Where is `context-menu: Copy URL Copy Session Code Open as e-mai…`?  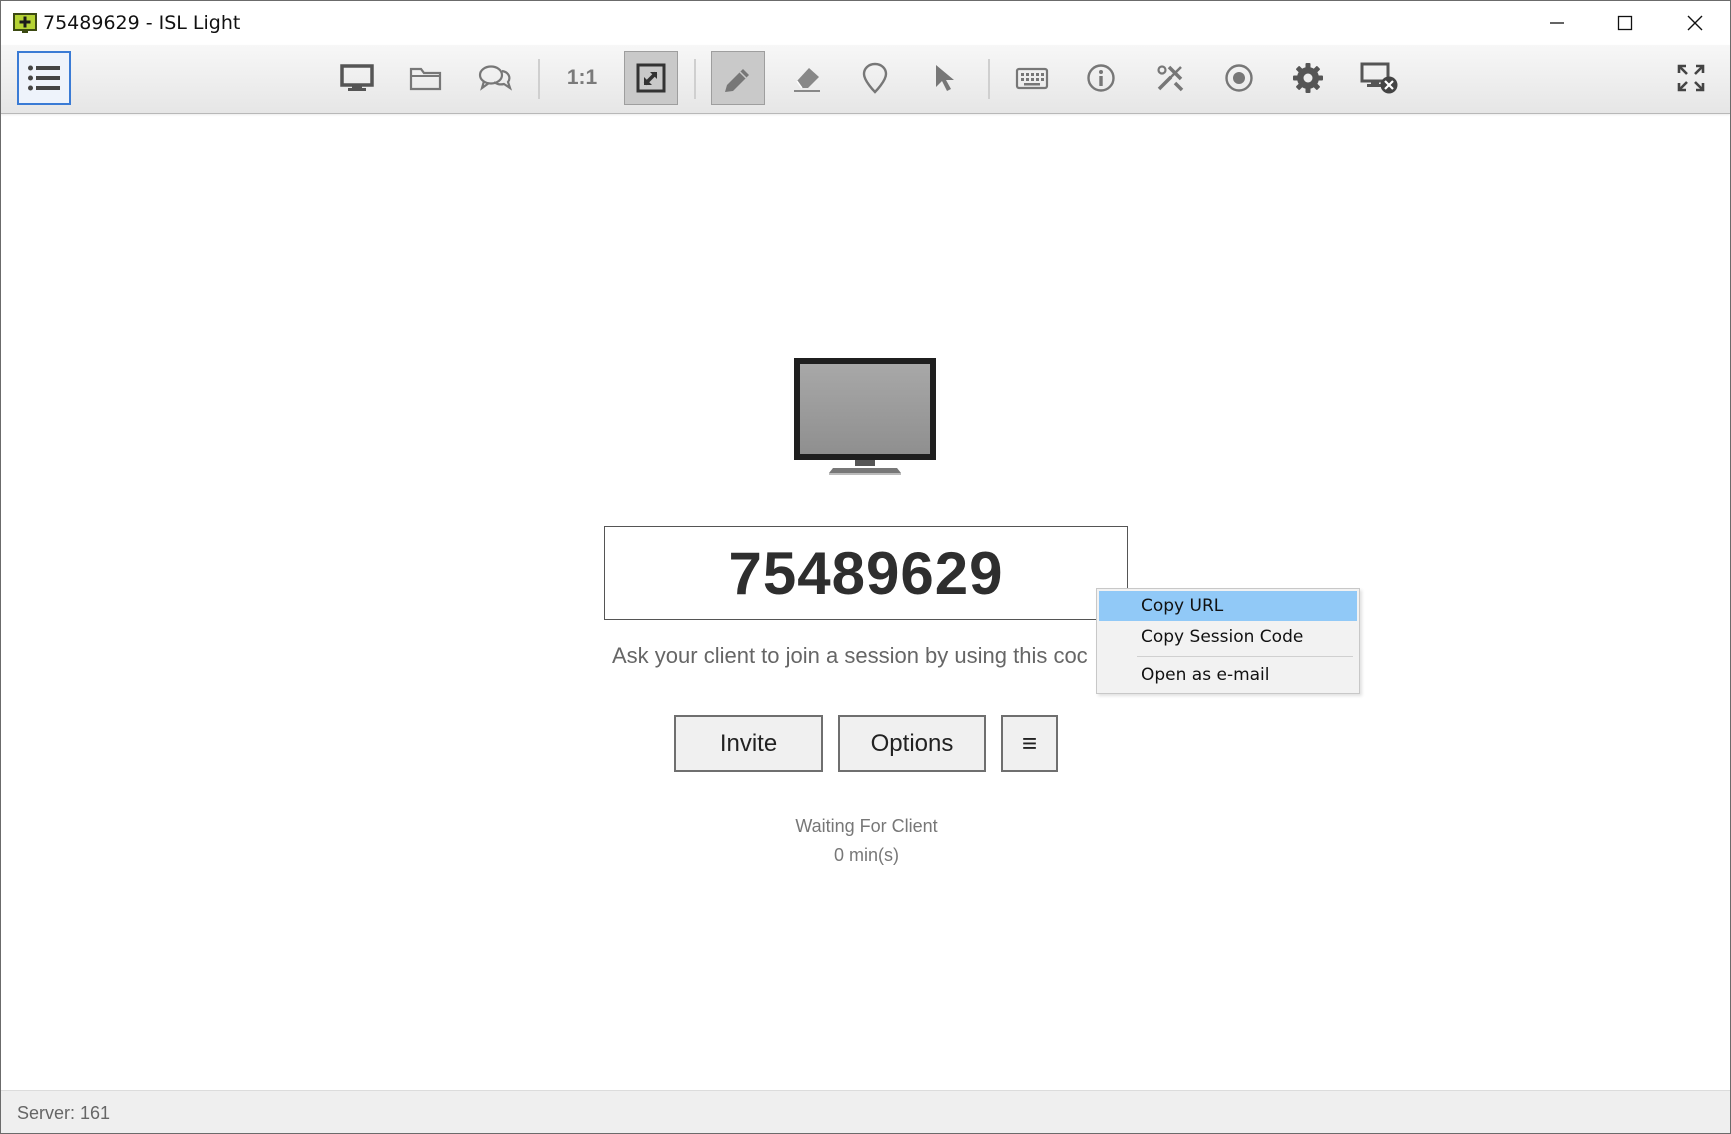
context-menu: Copy URL Copy Session Code Open as e-mai… is located at coordinates (1228, 641).